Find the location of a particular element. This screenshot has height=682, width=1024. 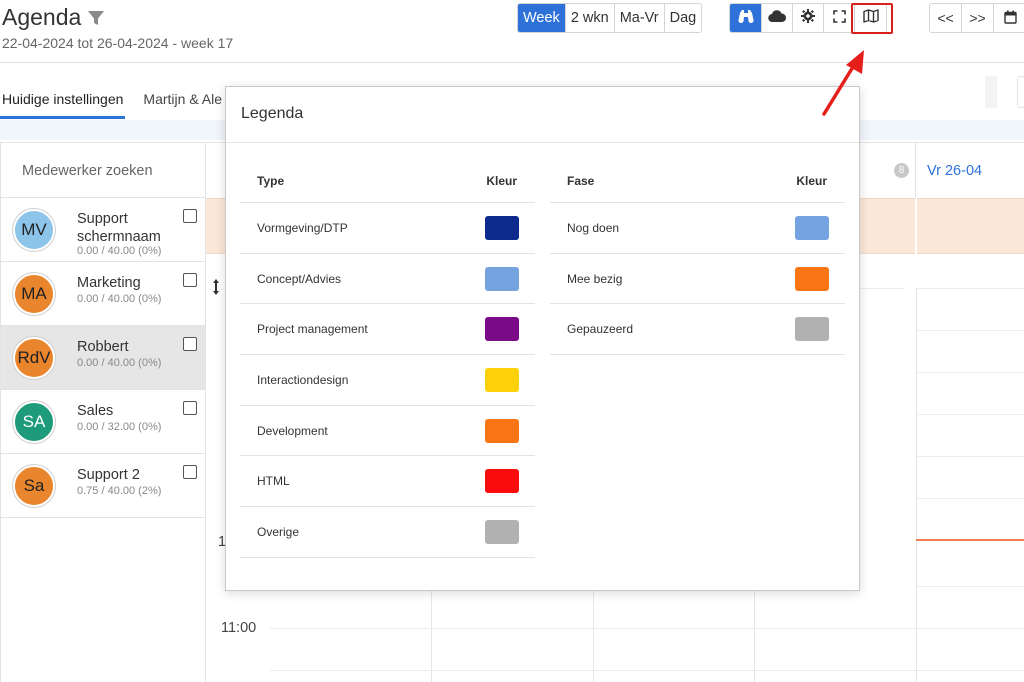

fase-color-column-header: Kleur is located at coordinates (811, 180).